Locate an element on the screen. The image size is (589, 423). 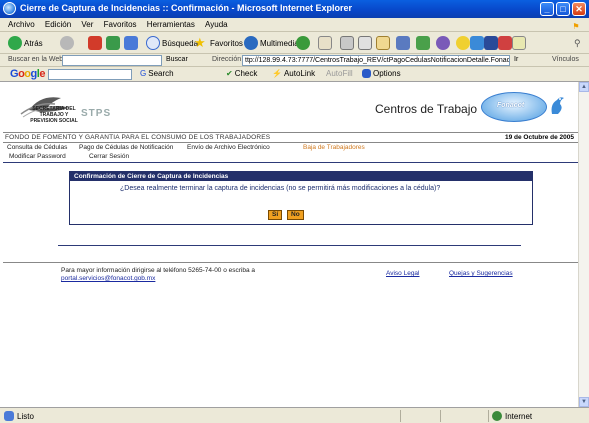
star-icon: ★ is located at coordinates (200, 42).